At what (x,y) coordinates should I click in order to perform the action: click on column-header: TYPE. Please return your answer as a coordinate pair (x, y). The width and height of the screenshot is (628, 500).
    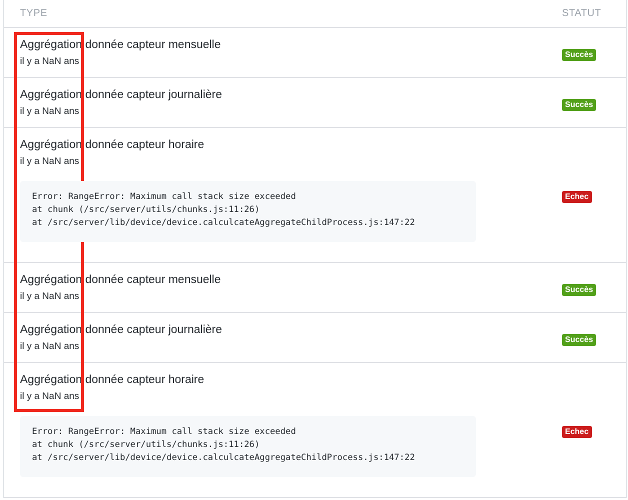
    Looking at the image, I should click on (33, 13).